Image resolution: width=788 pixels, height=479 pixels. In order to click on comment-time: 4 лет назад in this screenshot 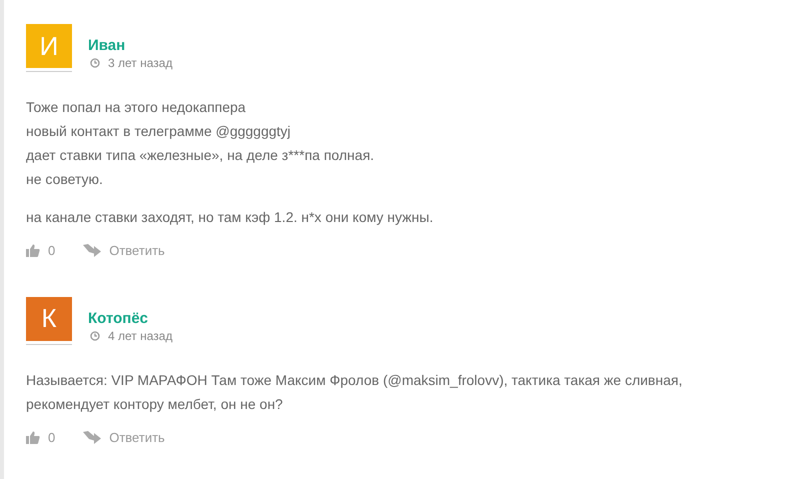, I will do `click(140, 336)`.